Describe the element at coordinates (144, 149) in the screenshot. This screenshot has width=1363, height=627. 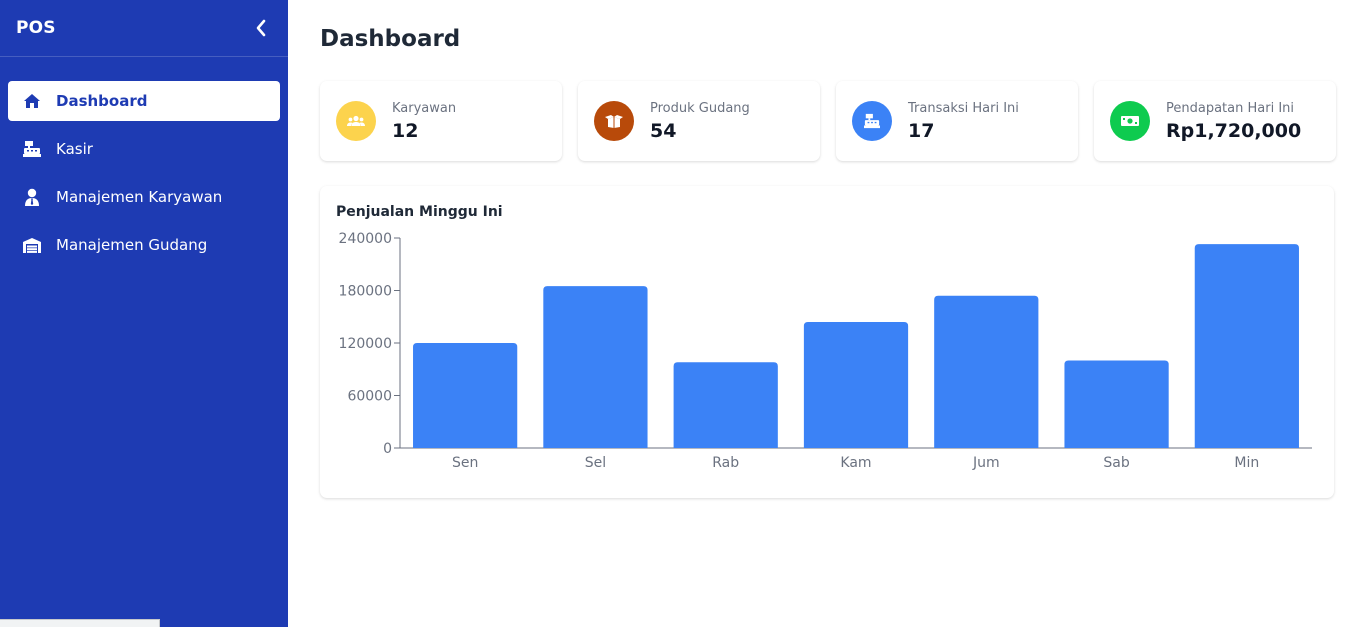
I see `sidebar-item-kasir: Kasir` at that location.